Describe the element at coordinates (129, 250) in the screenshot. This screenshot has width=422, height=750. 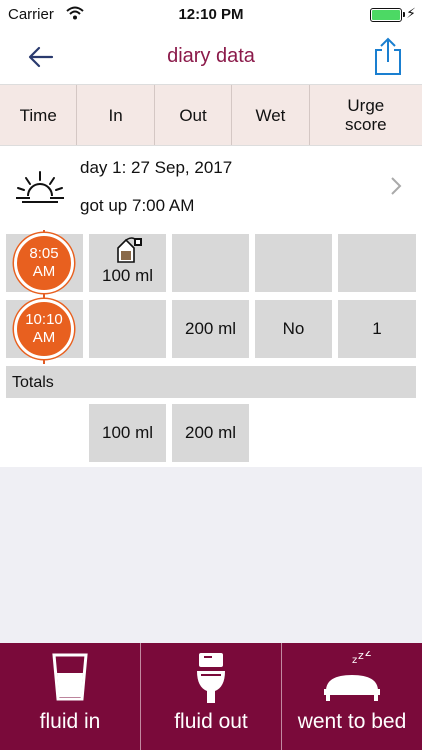
I see `tea-bag-icon` at that location.